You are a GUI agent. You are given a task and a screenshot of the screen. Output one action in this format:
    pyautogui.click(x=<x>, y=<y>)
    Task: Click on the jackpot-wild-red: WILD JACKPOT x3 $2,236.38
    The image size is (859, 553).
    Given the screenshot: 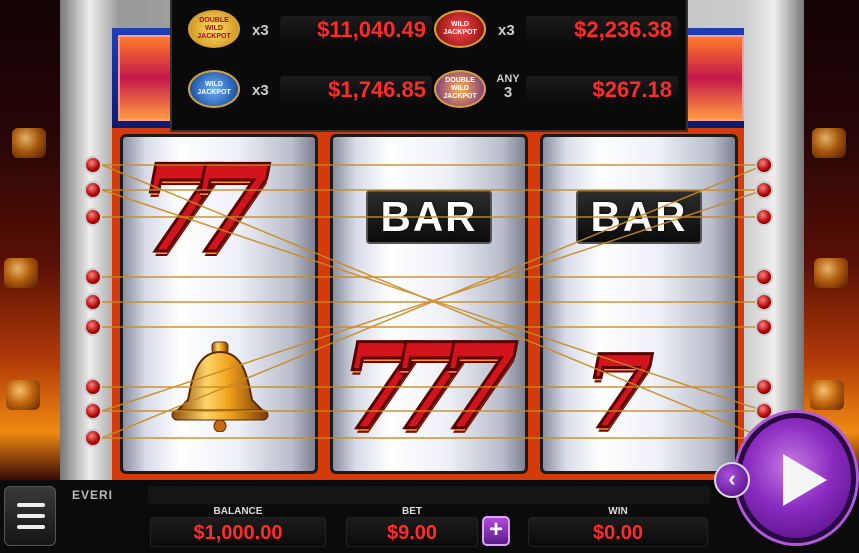 What is the action you would take?
    pyautogui.click(x=559, y=30)
    